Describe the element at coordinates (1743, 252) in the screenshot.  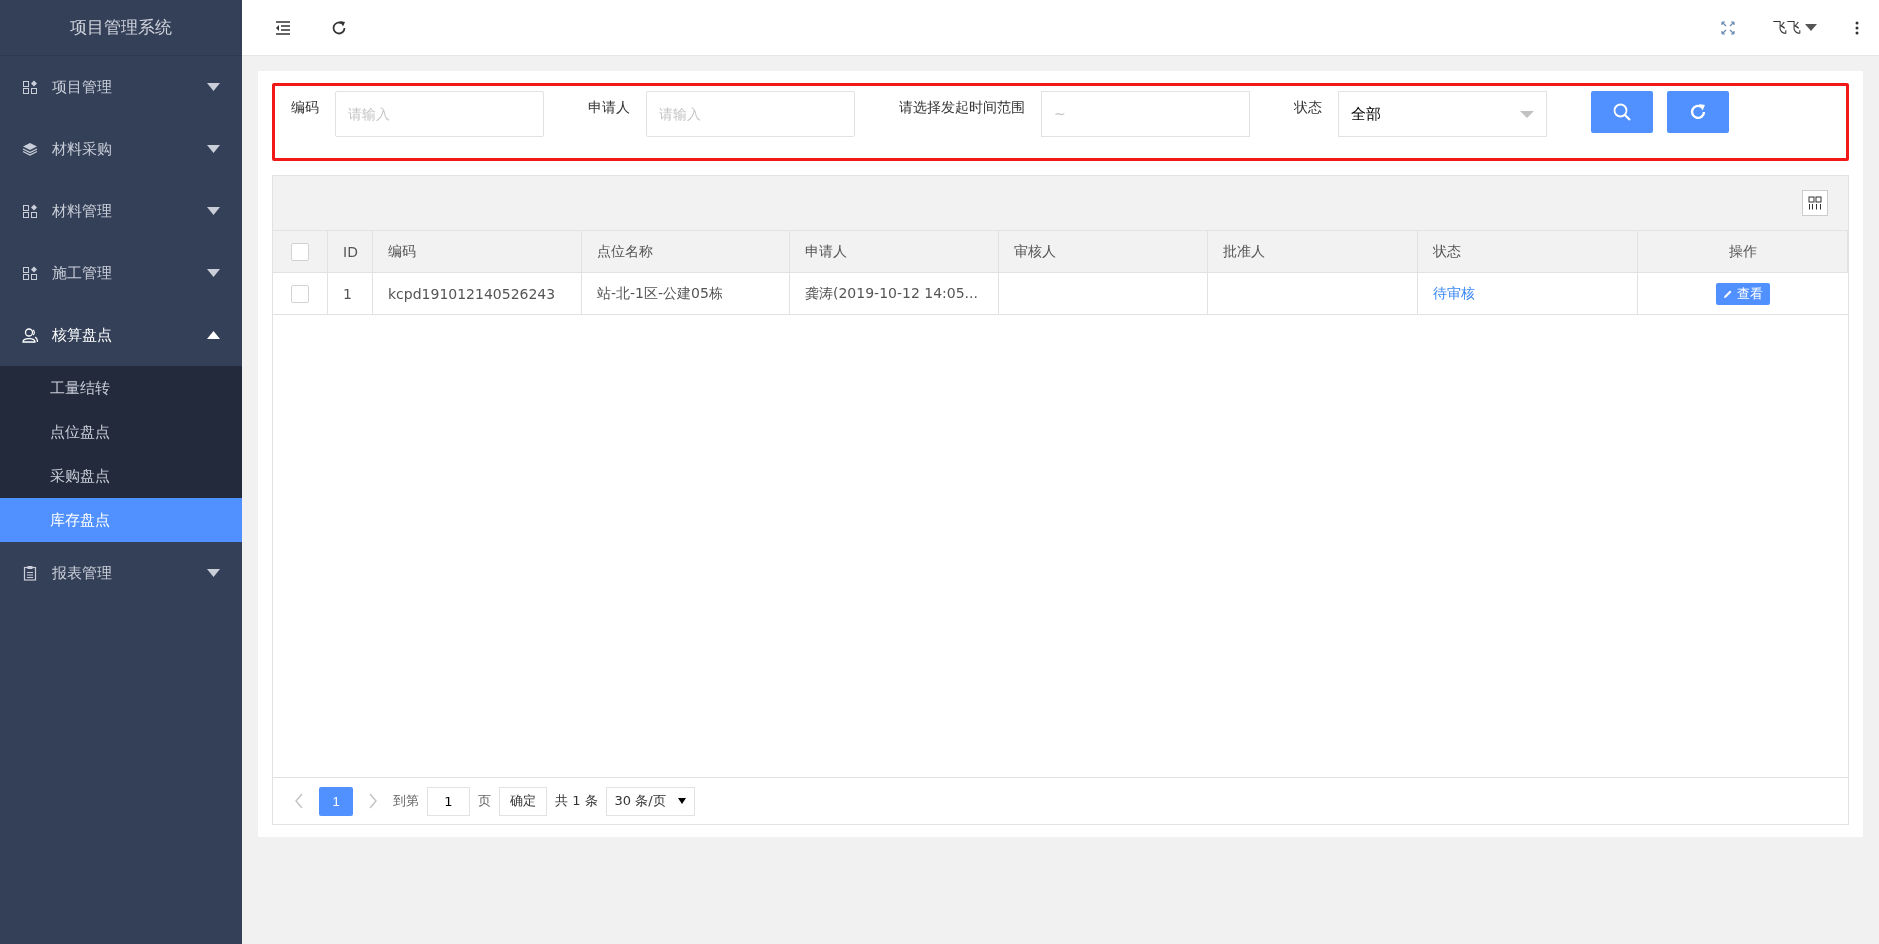
I see `column-header: 操作` at that location.